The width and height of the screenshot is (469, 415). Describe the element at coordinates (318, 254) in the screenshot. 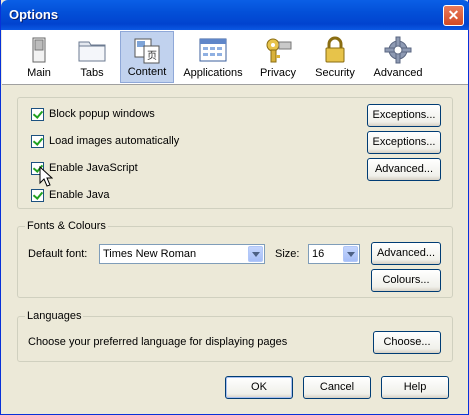

I see `font-size-value: 16` at that location.